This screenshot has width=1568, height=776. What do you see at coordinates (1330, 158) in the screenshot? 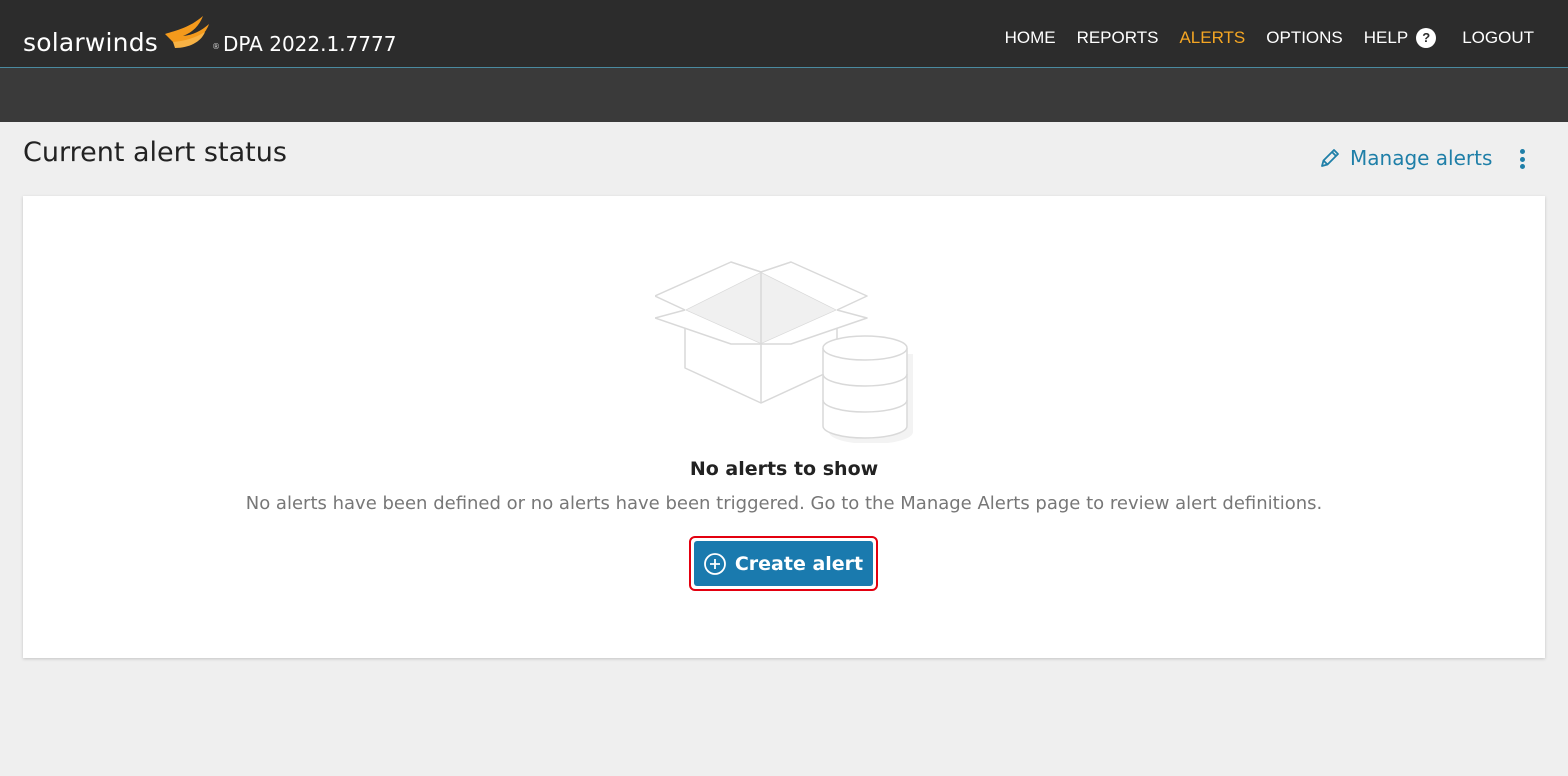
I see `pencil-icon` at bounding box center [1330, 158].